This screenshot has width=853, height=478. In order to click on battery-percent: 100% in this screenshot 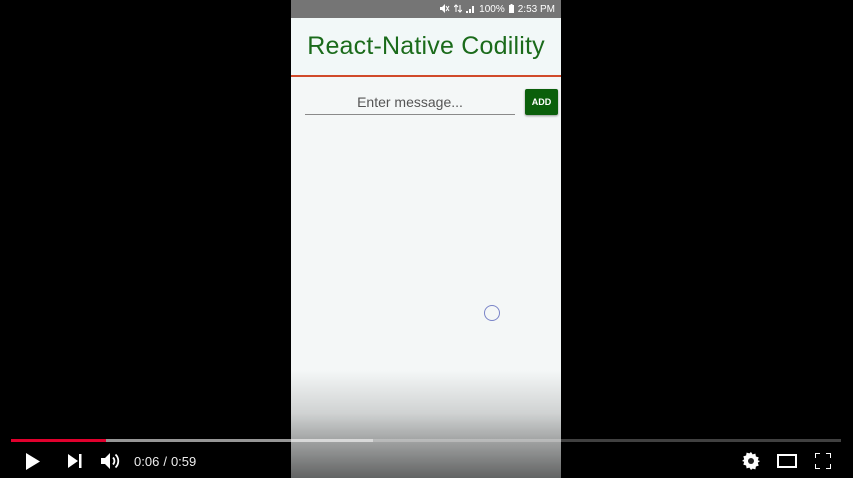, I will do `click(492, 9)`.